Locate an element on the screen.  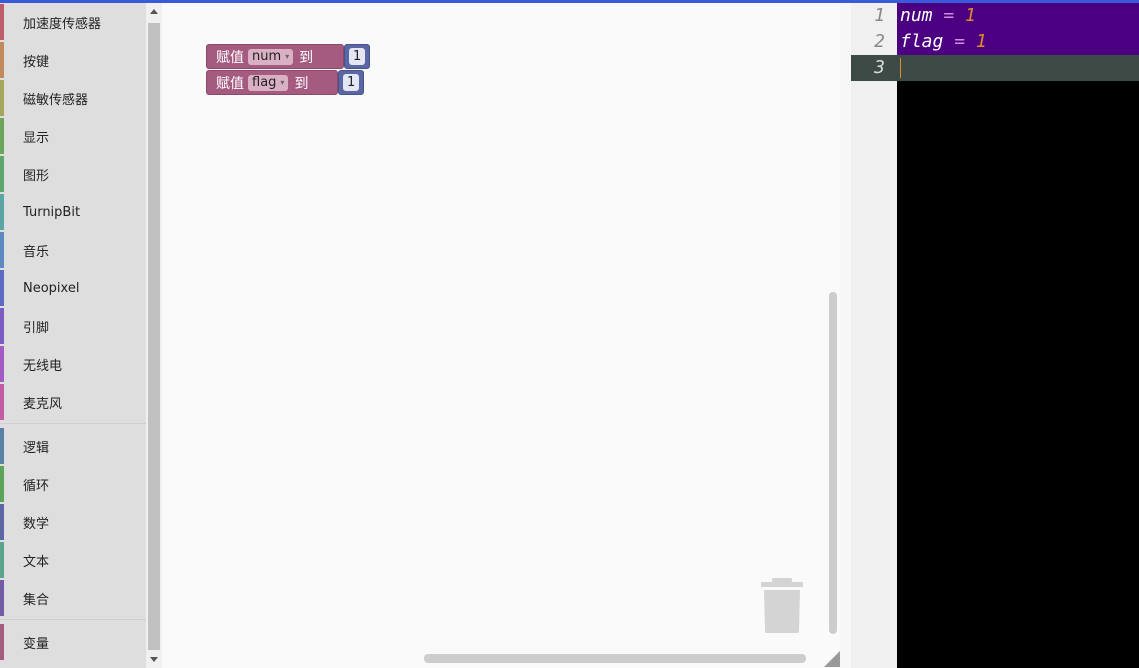
assign-block-num: 赋值 num ▾ 到 is located at coordinates (275, 56).